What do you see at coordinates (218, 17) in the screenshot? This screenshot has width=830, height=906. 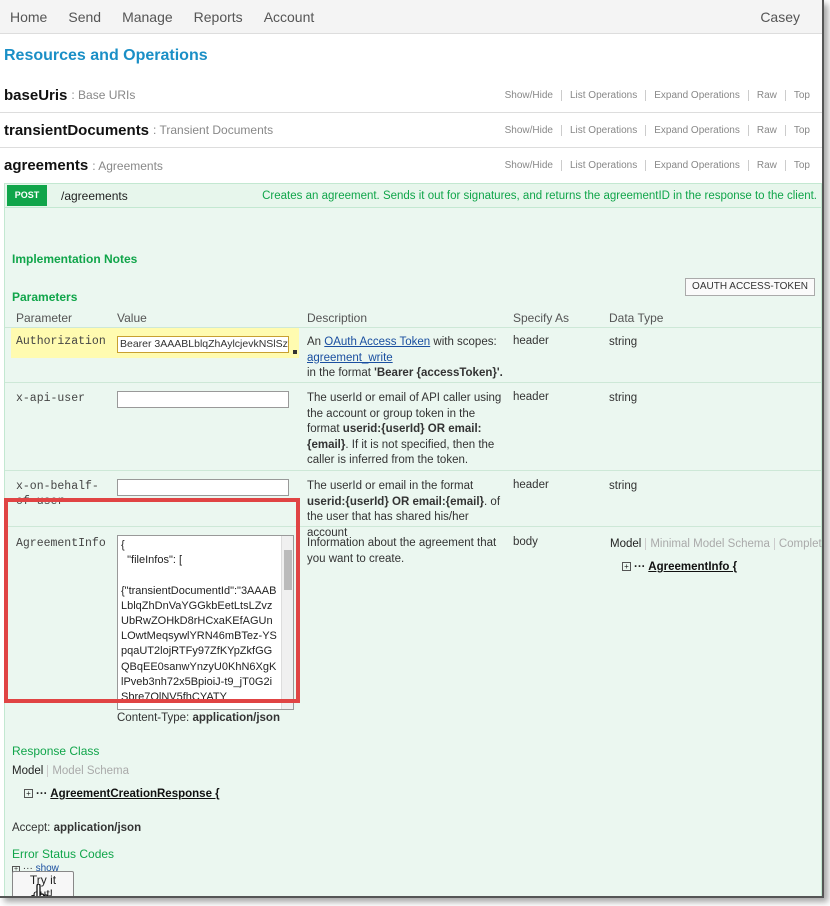 I see `nav-reports: Reports` at bounding box center [218, 17].